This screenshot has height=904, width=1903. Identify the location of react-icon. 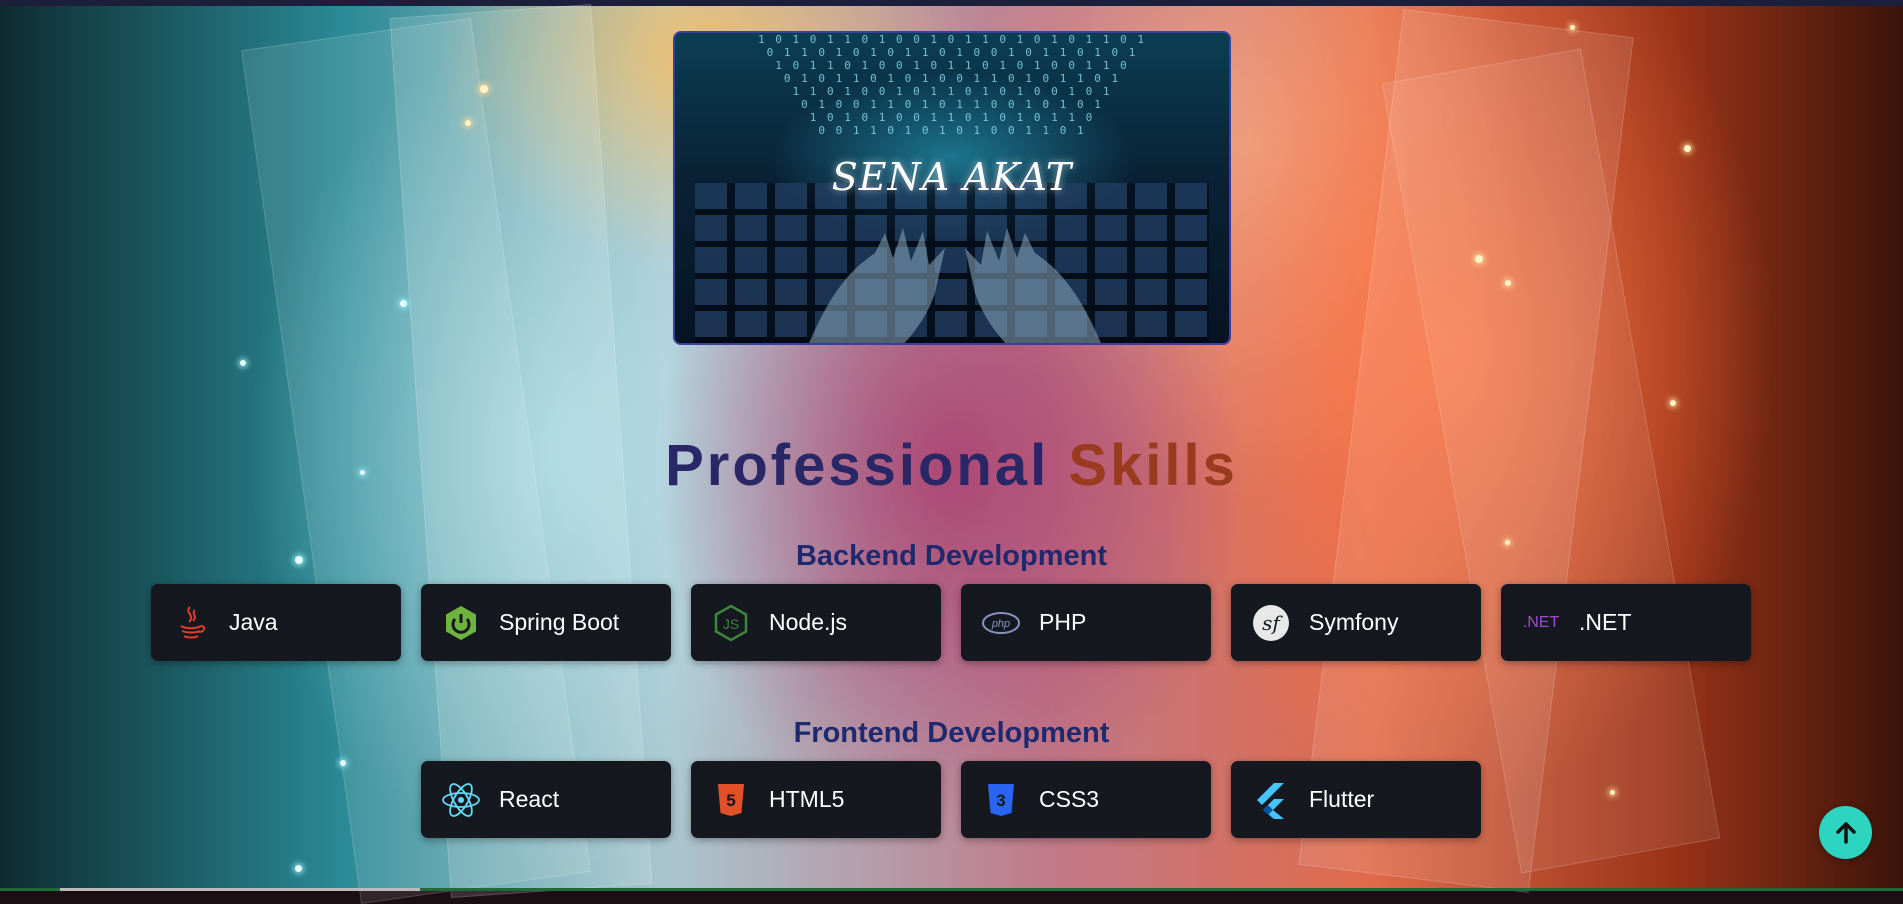
(461, 800).